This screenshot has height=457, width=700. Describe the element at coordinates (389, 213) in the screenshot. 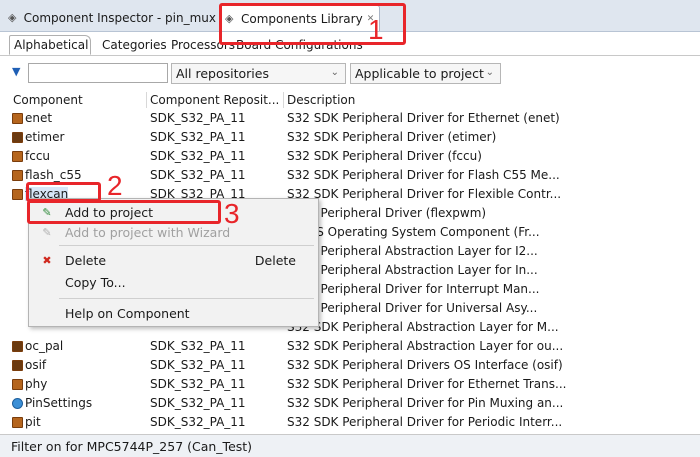

I see `component-description: SDK Peripheral Driver (flexpwm)` at that location.